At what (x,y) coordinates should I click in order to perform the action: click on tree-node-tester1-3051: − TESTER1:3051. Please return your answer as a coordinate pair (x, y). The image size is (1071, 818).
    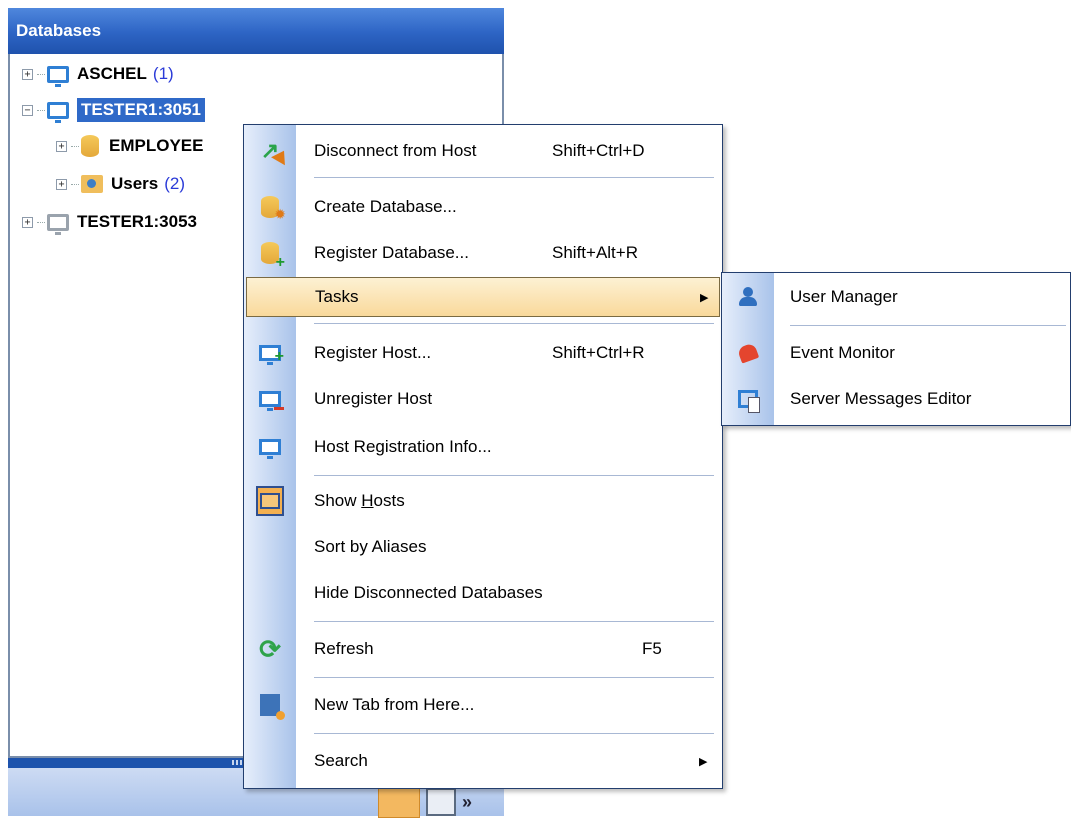
    Looking at the image, I should click on (113, 110).